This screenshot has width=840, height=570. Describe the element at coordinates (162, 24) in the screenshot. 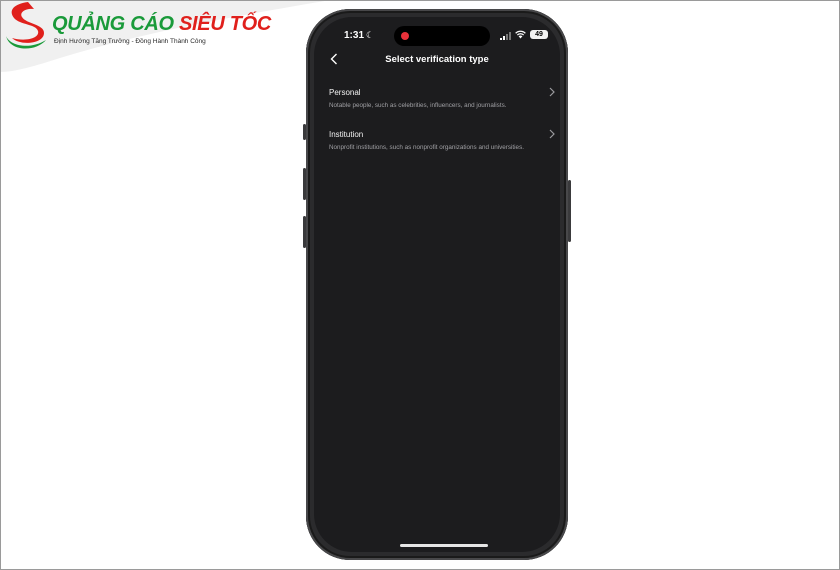

I see `logo-title: QUẢNG CÁO SIÊU TỐC` at that location.